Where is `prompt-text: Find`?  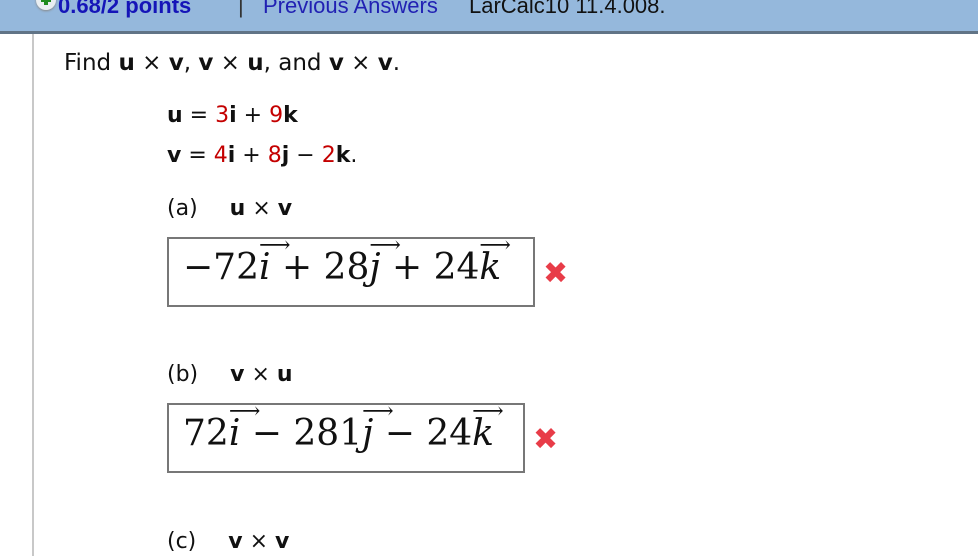 prompt-text: Find is located at coordinates (91, 63).